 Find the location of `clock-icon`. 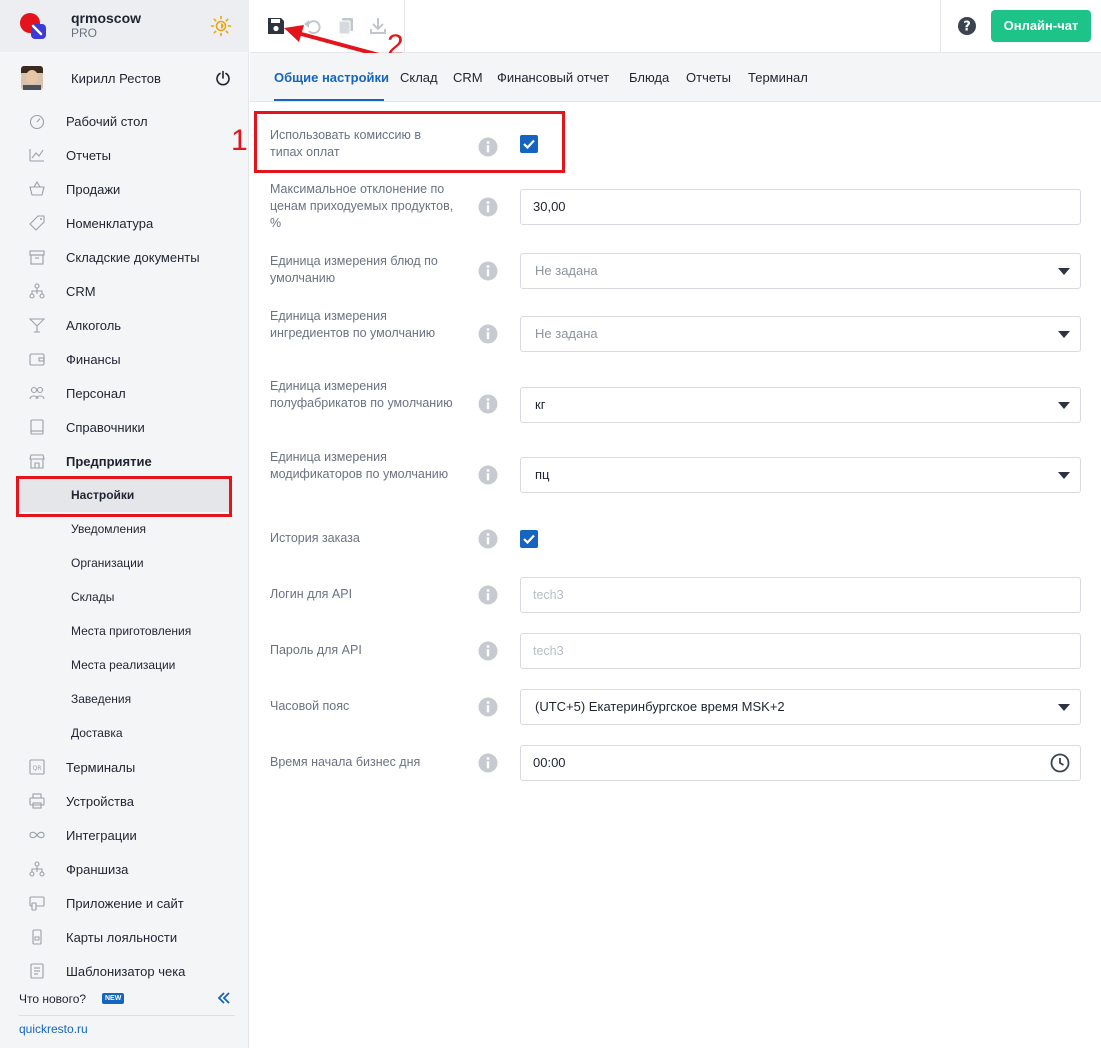

clock-icon is located at coordinates (1060, 763).